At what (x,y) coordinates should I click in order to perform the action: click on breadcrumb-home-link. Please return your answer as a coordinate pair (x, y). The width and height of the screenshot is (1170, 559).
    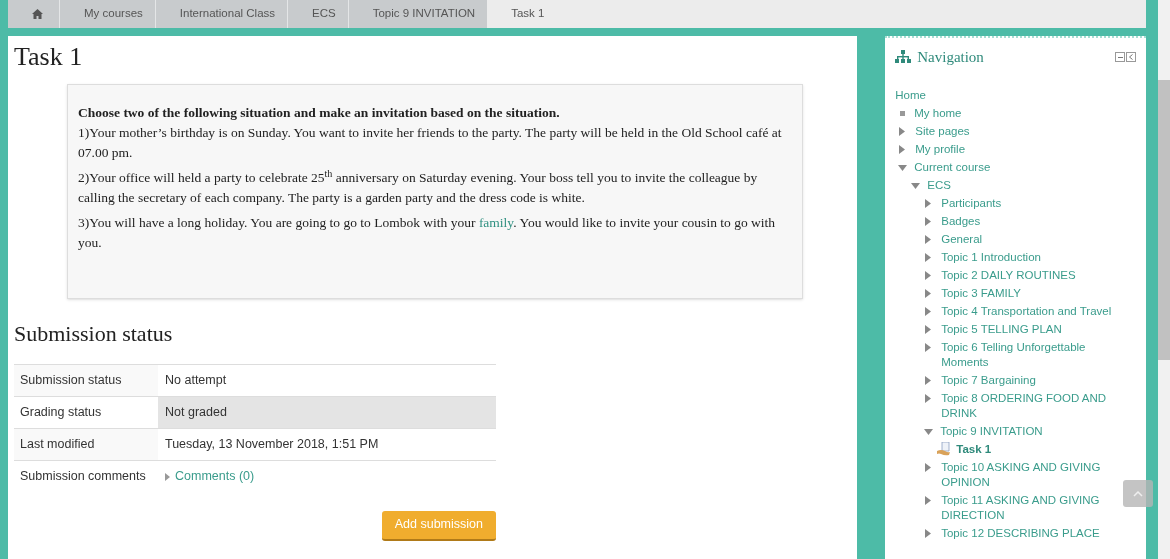
    Looking at the image, I should click on (33, 14).